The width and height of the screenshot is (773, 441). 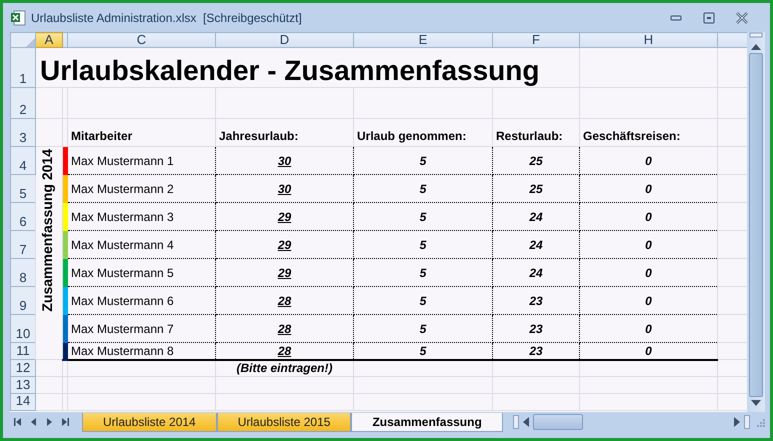 I want to click on sheet-title: Urlaubskalender - Zusammenfassung, so click(x=308, y=68).